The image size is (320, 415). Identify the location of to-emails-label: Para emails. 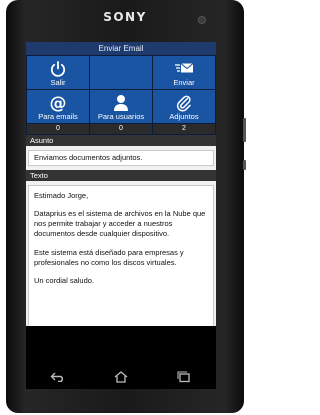
(58, 116).